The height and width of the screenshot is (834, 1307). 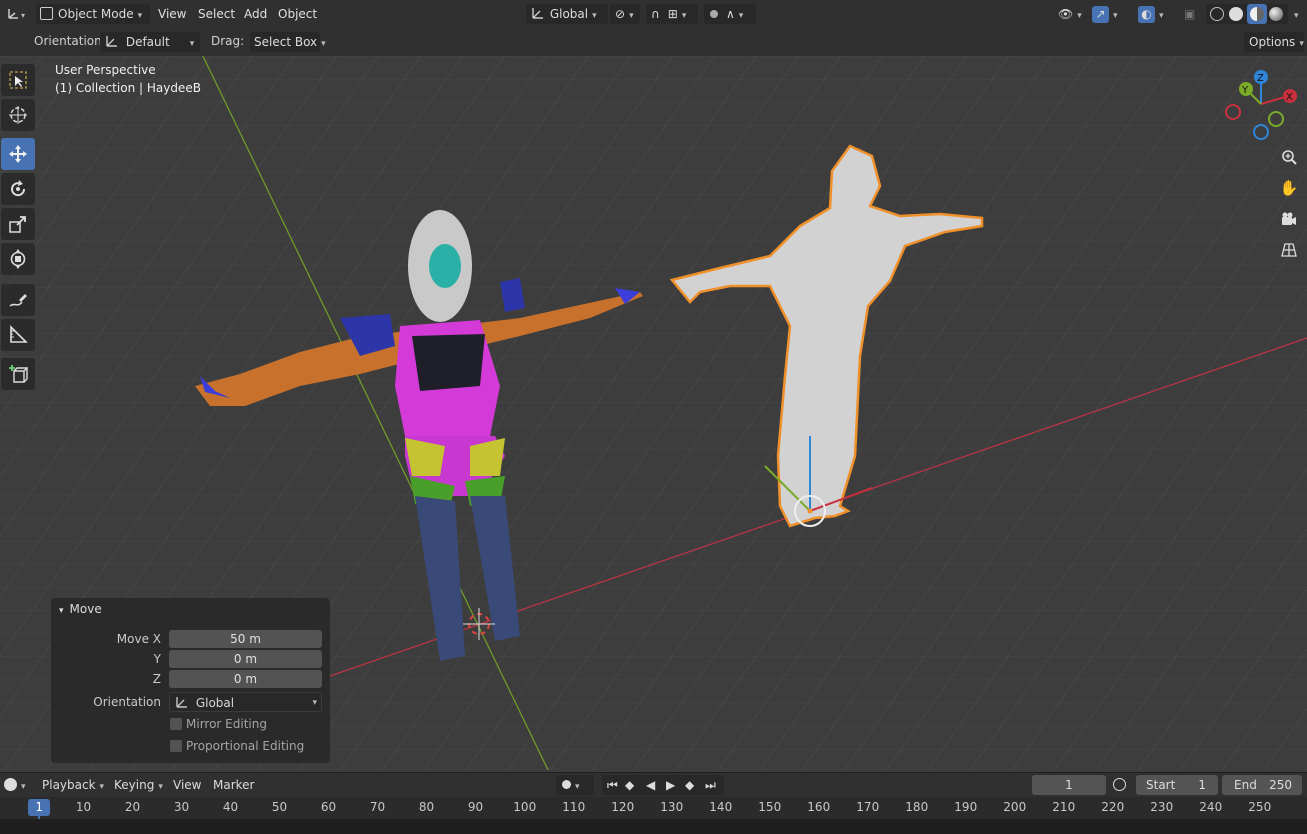 What do you see at coordinates (245, 659) in the screenshot?
I see `move-y-field: 0 m` at bounding box center [245, 659].